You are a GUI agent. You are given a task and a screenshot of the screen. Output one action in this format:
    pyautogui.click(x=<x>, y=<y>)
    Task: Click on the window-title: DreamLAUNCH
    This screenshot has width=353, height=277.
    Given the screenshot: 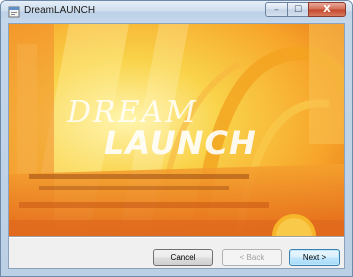 What is the action you would take?
    pyautogui.click(x=60, y=10)
    